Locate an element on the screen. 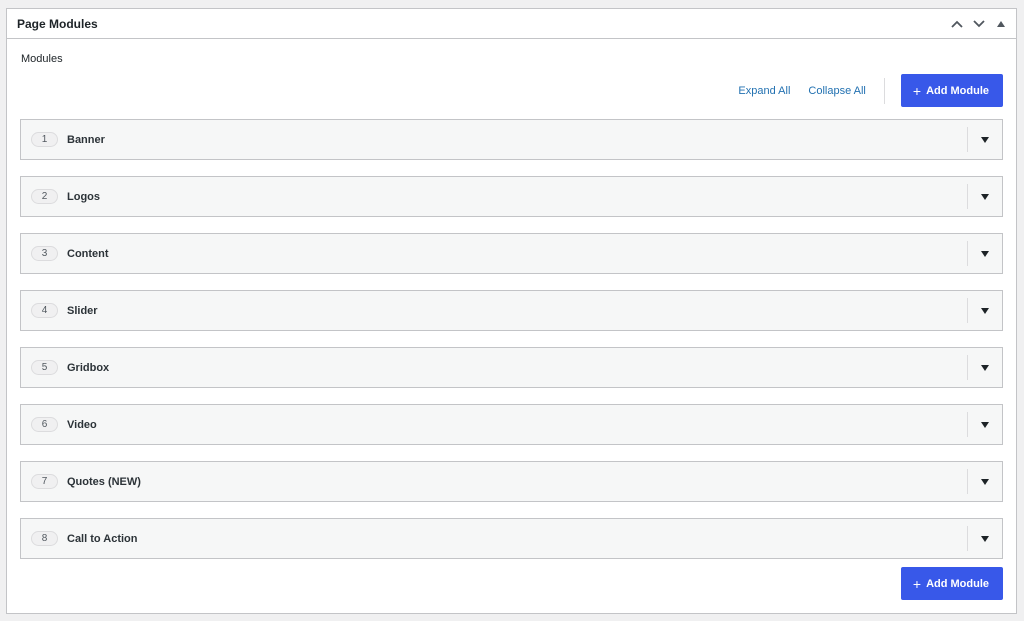 The image size is (1024, 621). module-row: 4 Slider is located at coordinates (511, 310).